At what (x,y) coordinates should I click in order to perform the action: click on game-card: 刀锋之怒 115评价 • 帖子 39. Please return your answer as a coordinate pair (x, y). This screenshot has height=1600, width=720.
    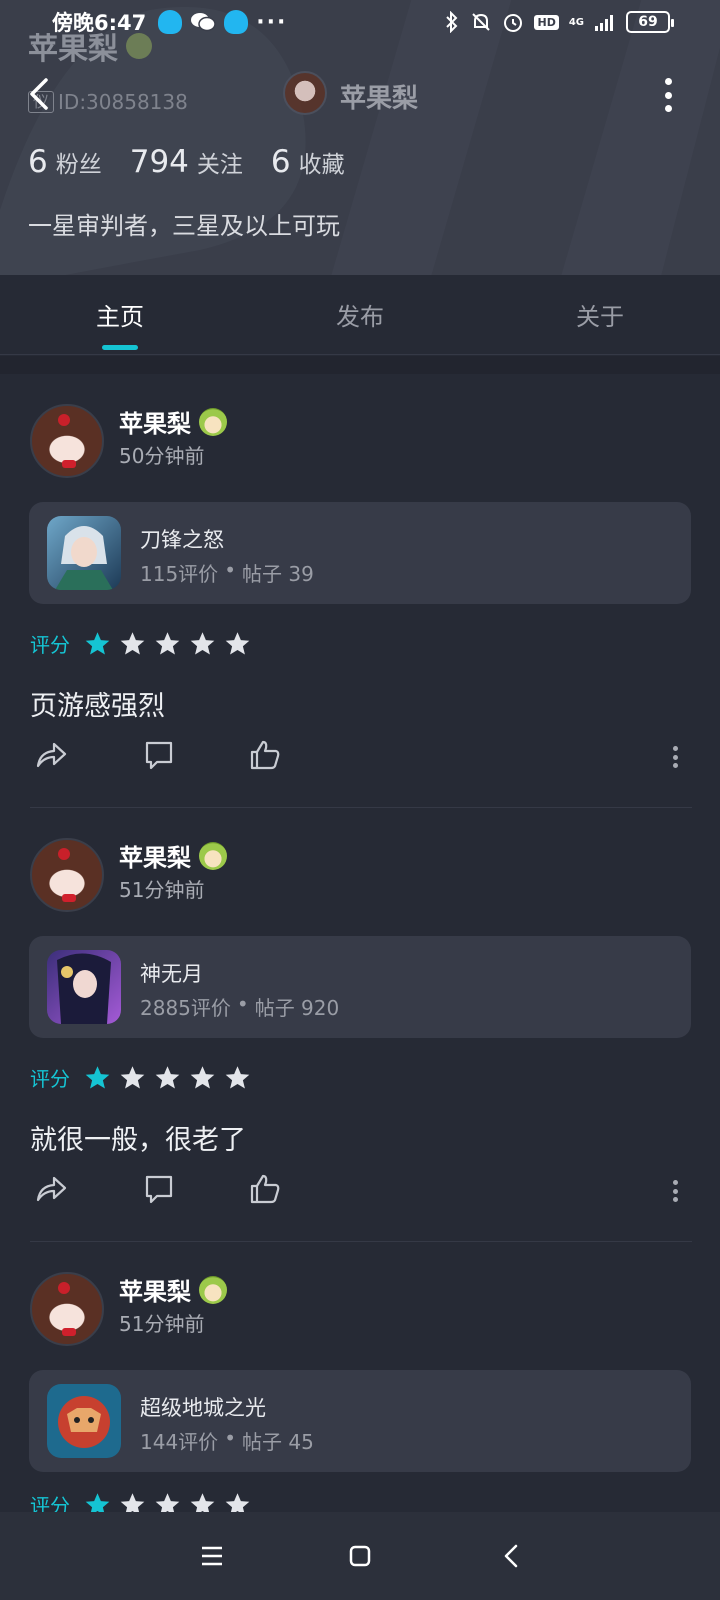
    Looking at the image, I should click on (360, 553).